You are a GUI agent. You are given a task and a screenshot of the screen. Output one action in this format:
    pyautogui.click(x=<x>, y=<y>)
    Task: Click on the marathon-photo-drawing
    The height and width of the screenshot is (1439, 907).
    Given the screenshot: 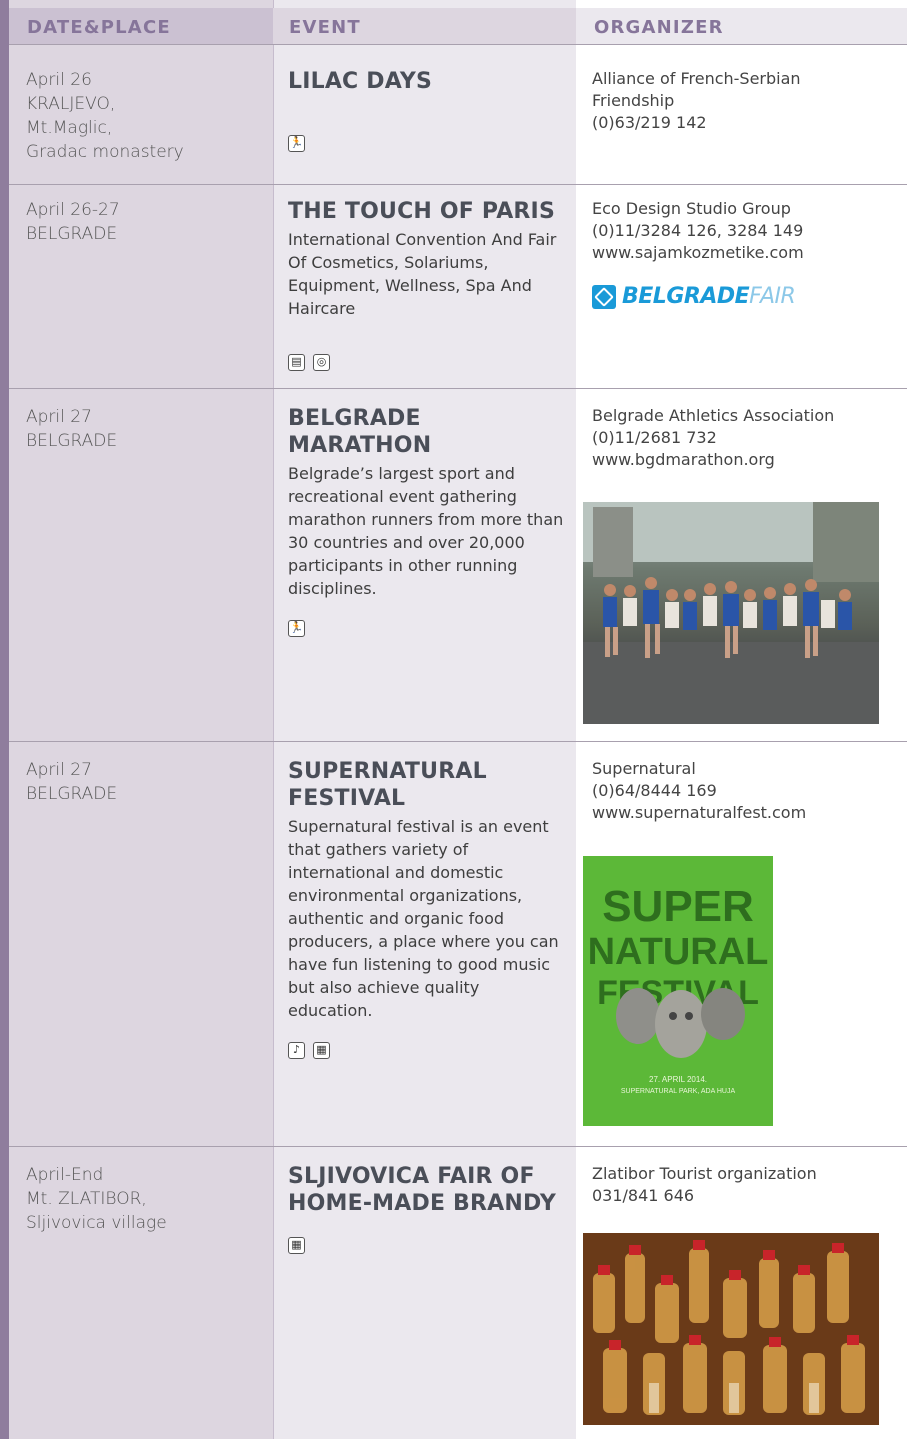 What is the action you would take?
    pyautogui.click(x=731, y=613)
    